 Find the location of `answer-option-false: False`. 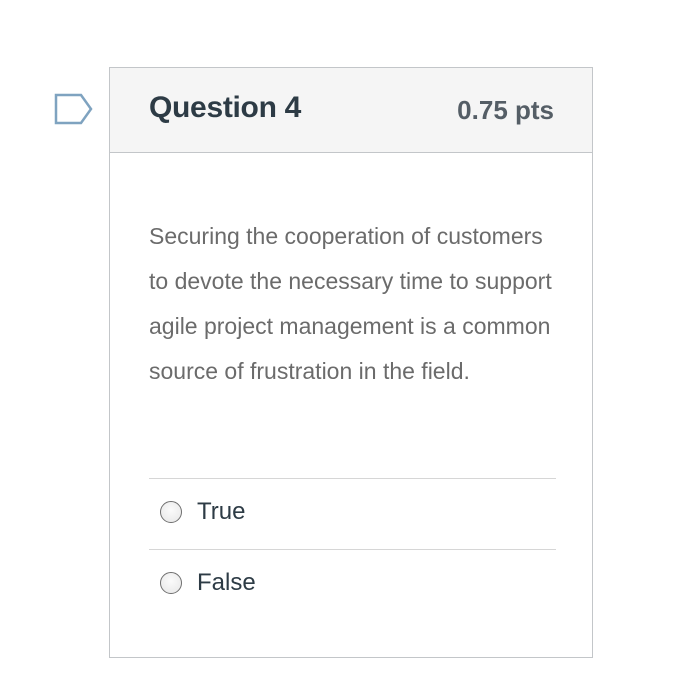

answer-option-false: False is located at coordinates (352, 583).